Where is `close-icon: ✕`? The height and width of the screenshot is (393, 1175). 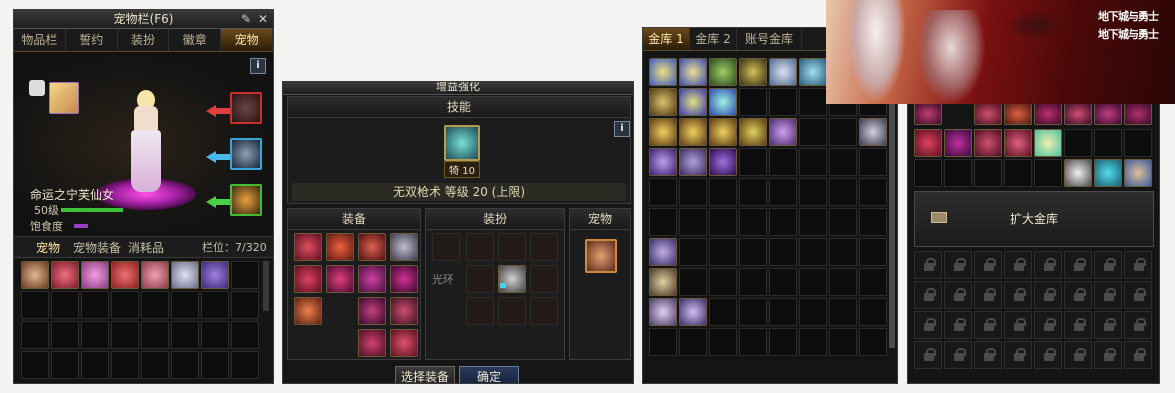
close-icon: ✕ is located at coordinates (263, 19).